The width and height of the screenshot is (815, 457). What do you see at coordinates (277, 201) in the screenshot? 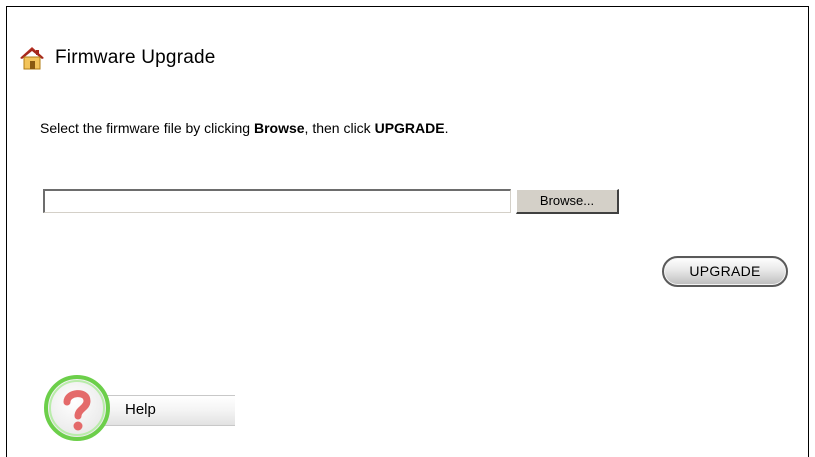
I see `firmware-file-input` at bounding box center [277, 201].